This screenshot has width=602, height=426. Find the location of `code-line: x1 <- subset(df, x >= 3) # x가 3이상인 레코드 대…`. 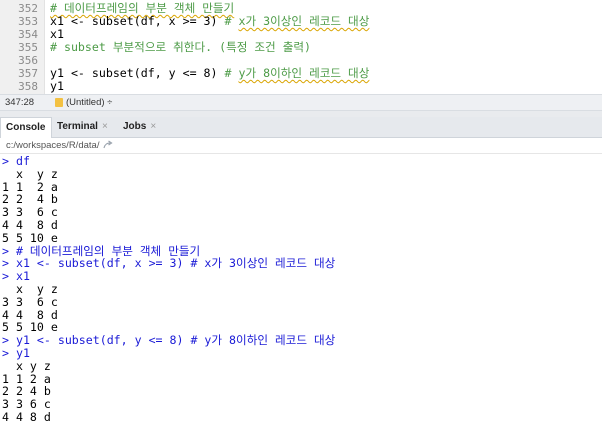

code-line: x1 <- subset(df, x >= 3) # x가 3이상인 레코드 대… is located at coordinates (209, 21).